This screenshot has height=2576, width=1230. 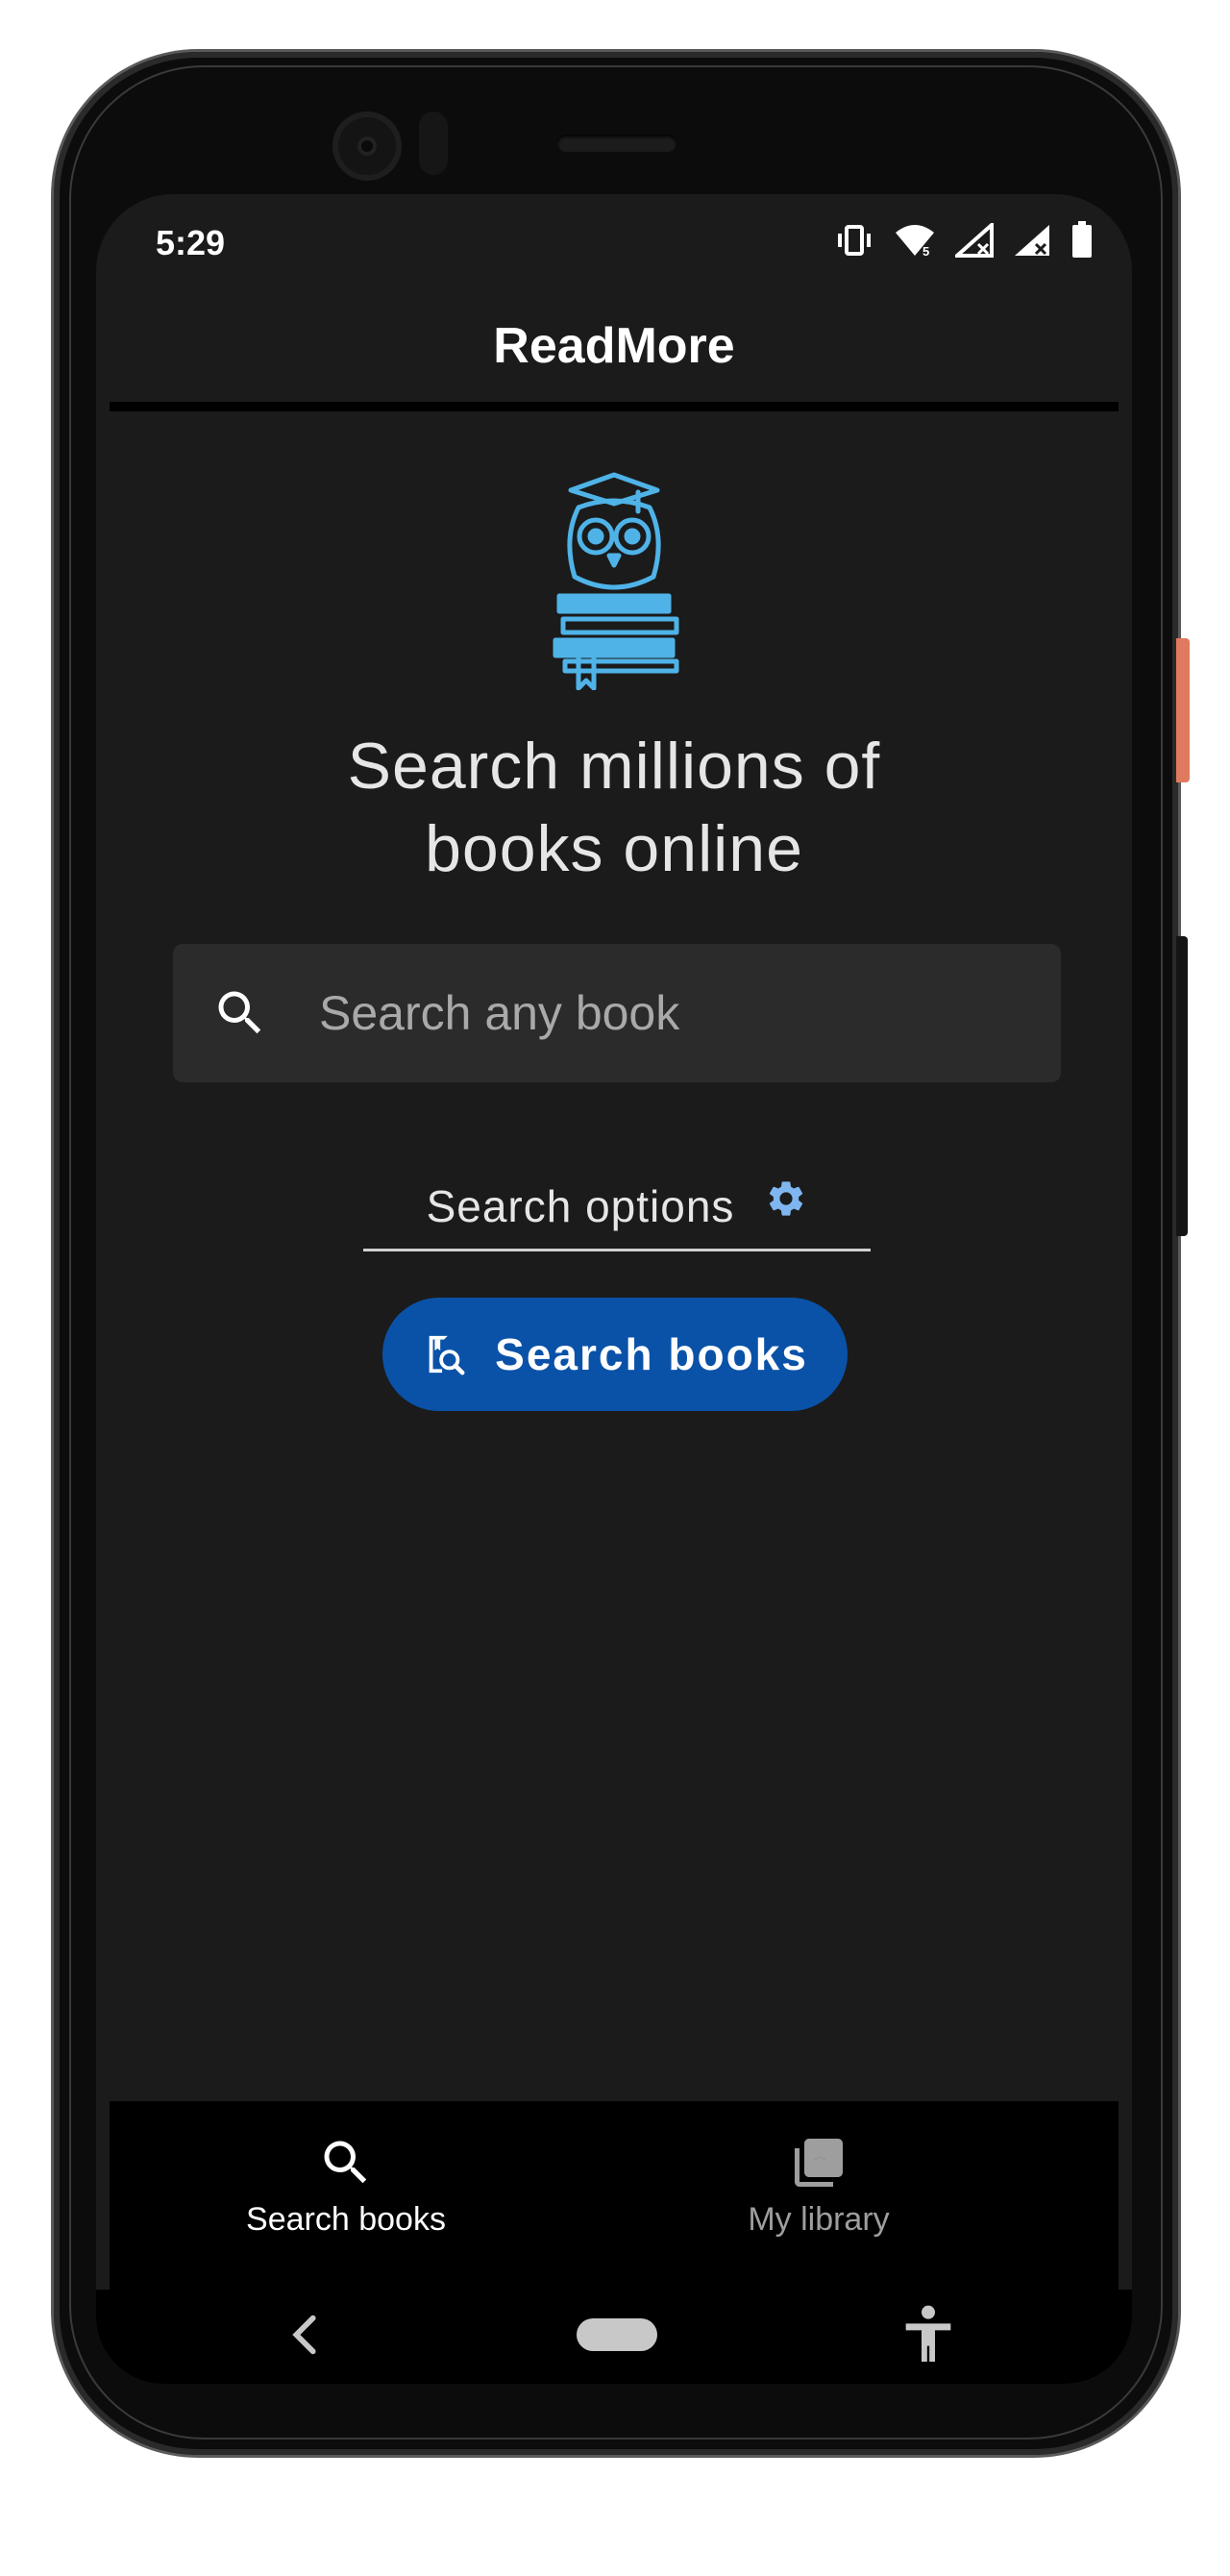 What do you see at coordinates (819, 2163) in the screenshot?
I see `library-icon` at bounding box center [819, 2163].